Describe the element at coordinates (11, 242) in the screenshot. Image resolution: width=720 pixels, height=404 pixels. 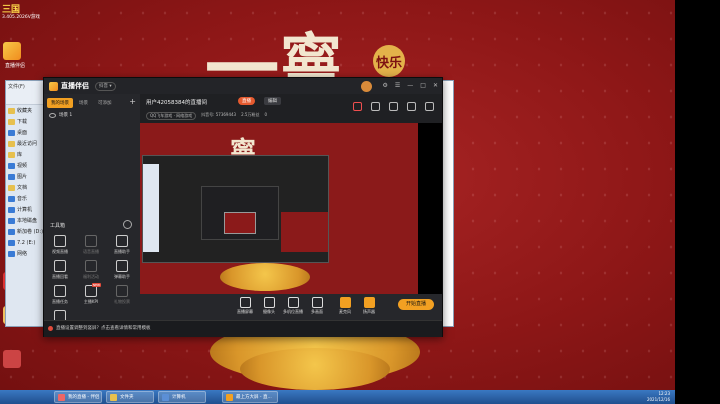
I see `disk-icon` at that location.